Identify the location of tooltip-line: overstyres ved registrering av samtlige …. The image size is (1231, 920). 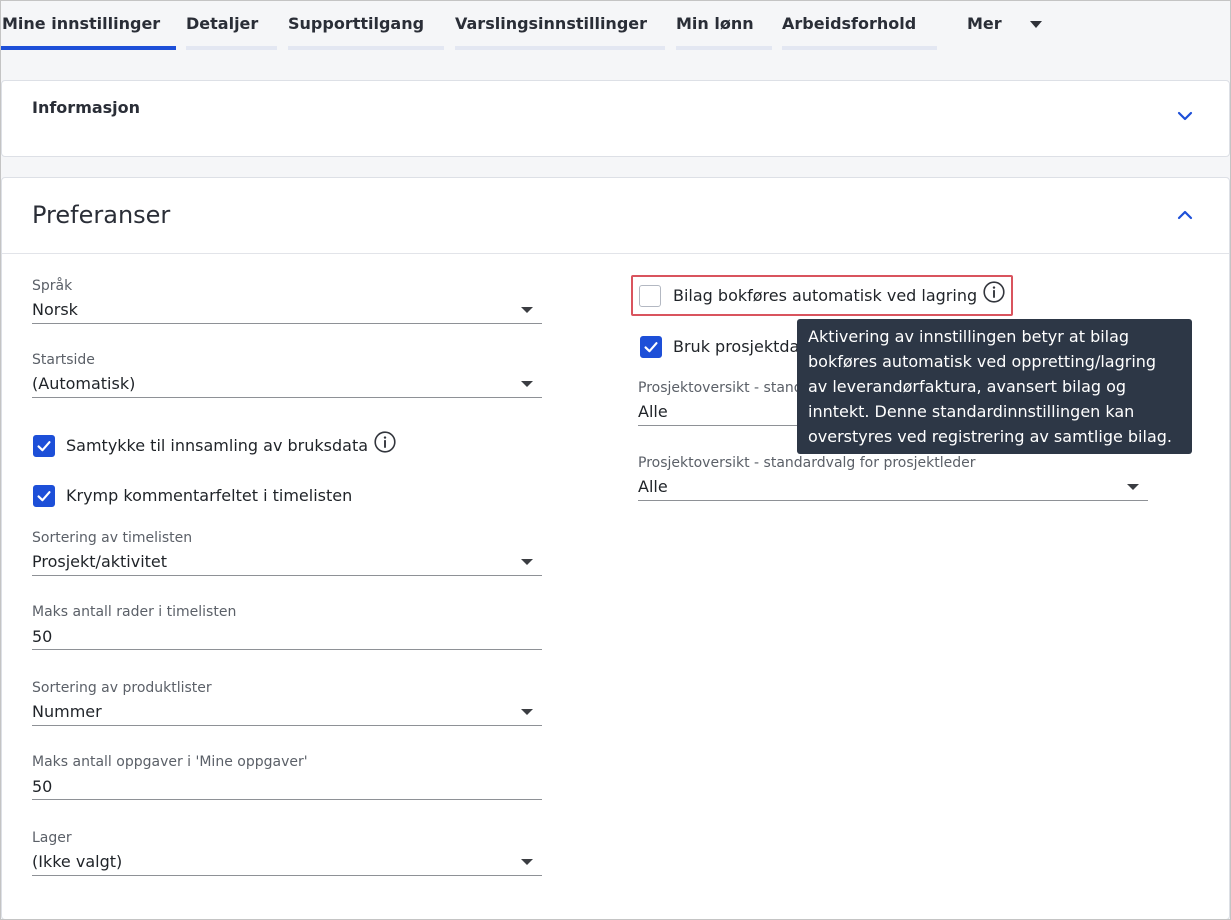
(990, 436).